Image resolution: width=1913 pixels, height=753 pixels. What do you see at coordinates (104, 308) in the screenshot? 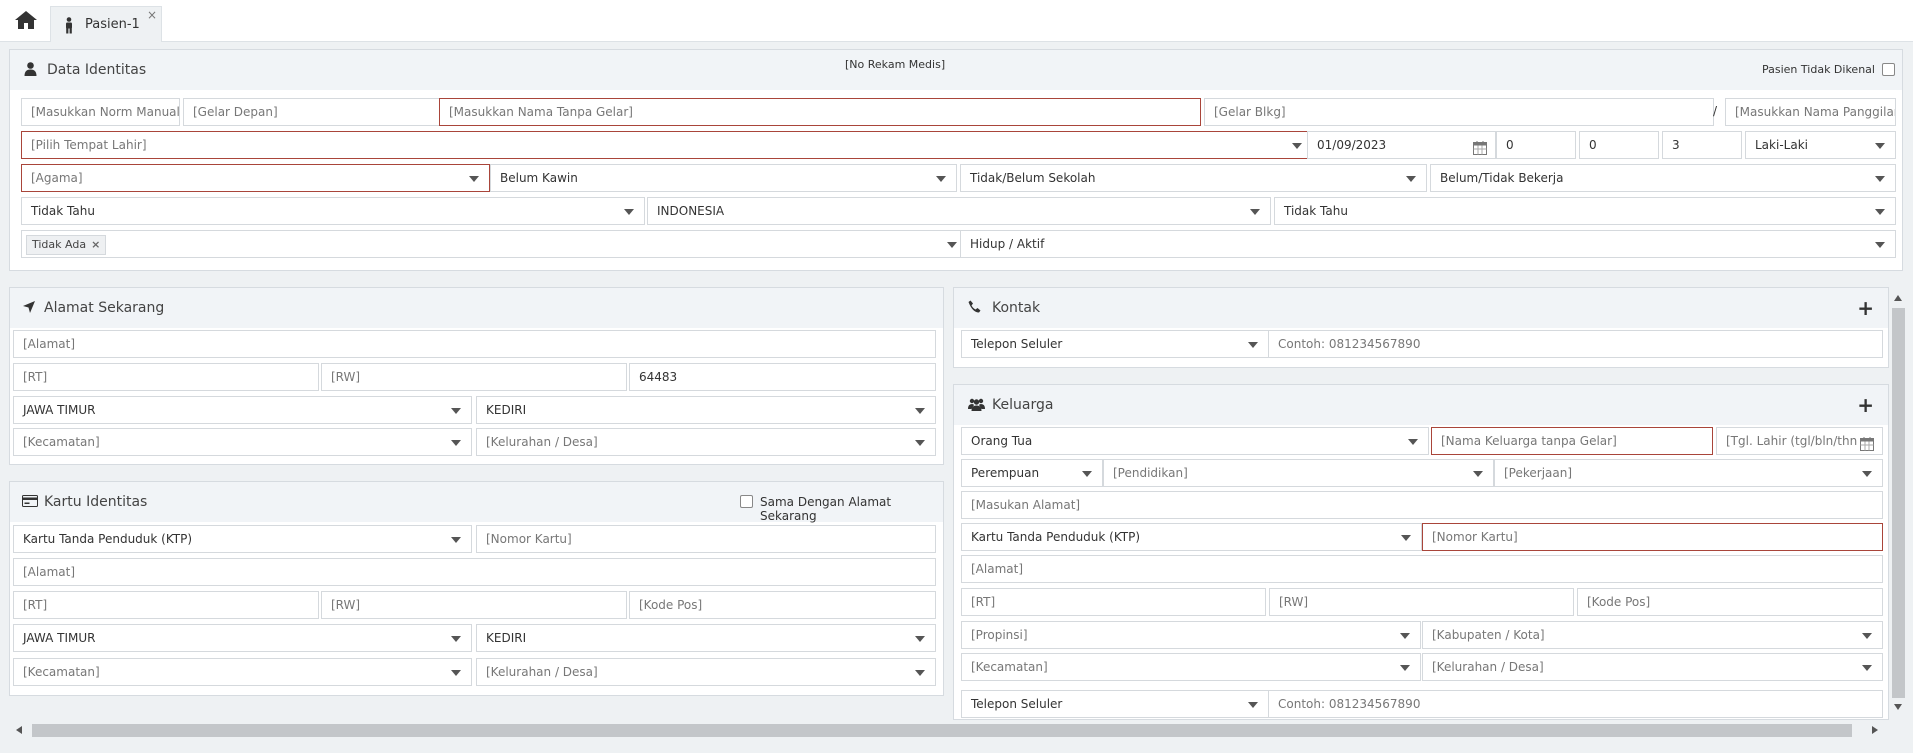
I see `panel-title: Alamat Sekarang` at bounding box center [104, 308].